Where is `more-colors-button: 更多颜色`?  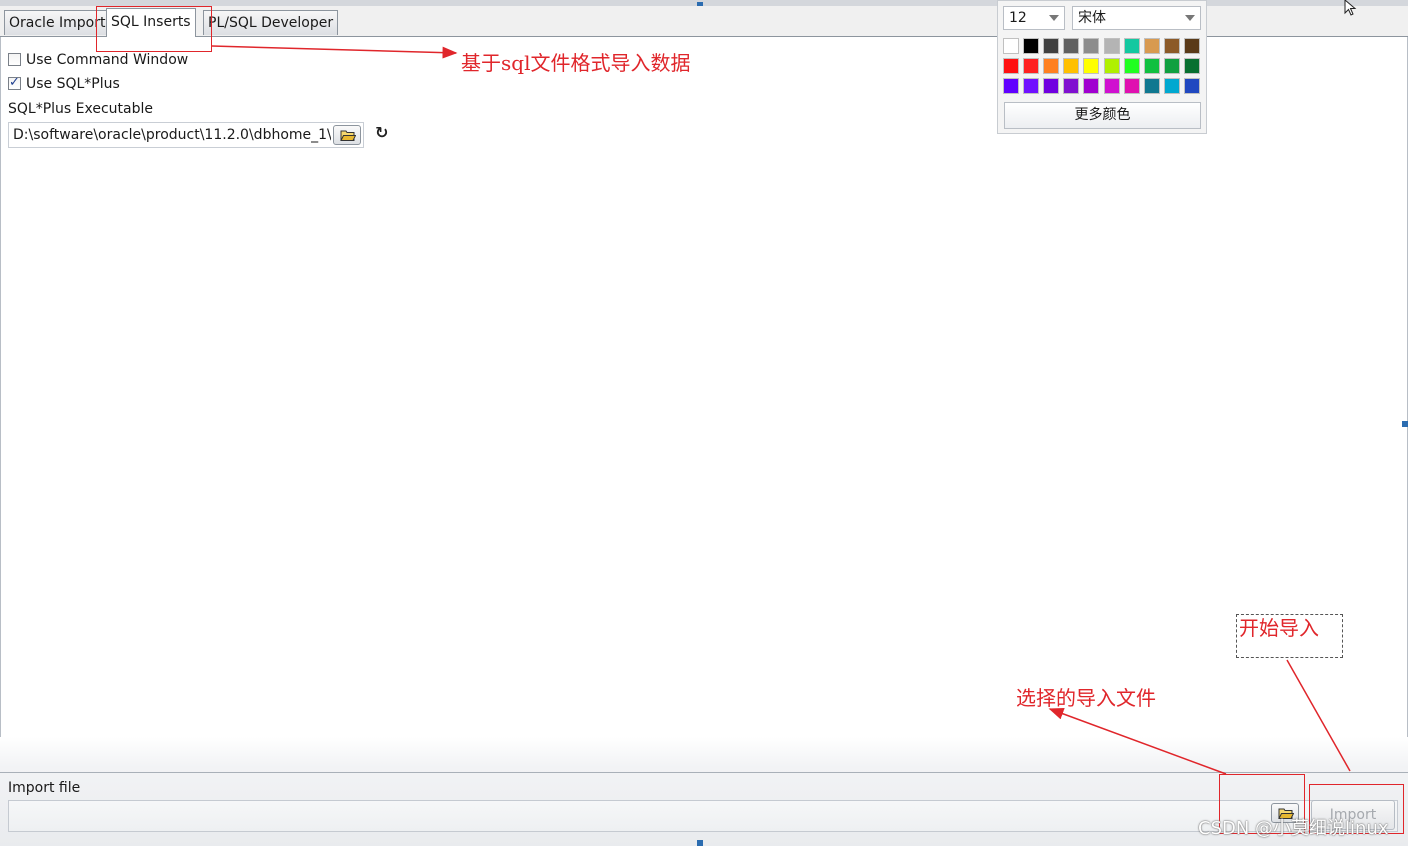 more-colors-button: 更多颜色 is located at coordinates (1102, 115).